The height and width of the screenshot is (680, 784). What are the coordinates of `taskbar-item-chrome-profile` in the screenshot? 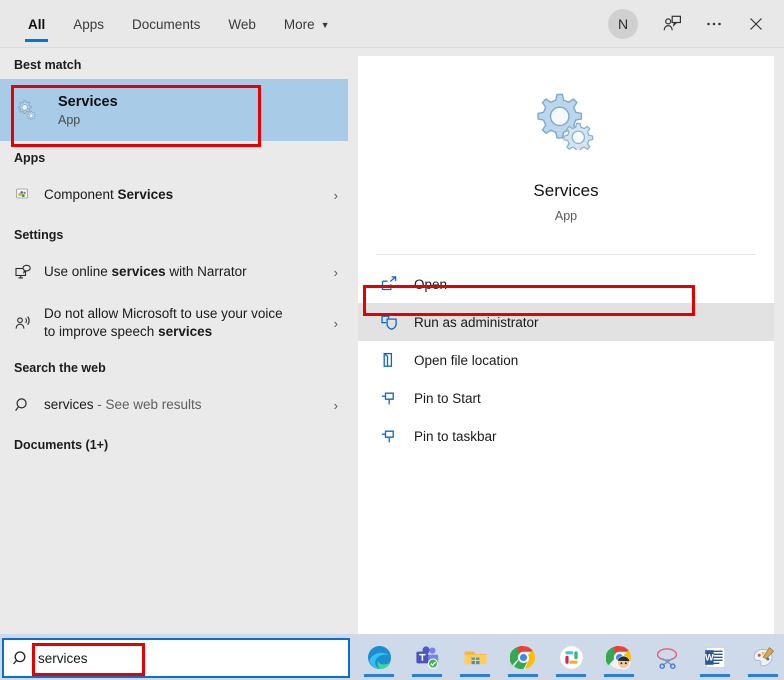 It's located at (619, 657).